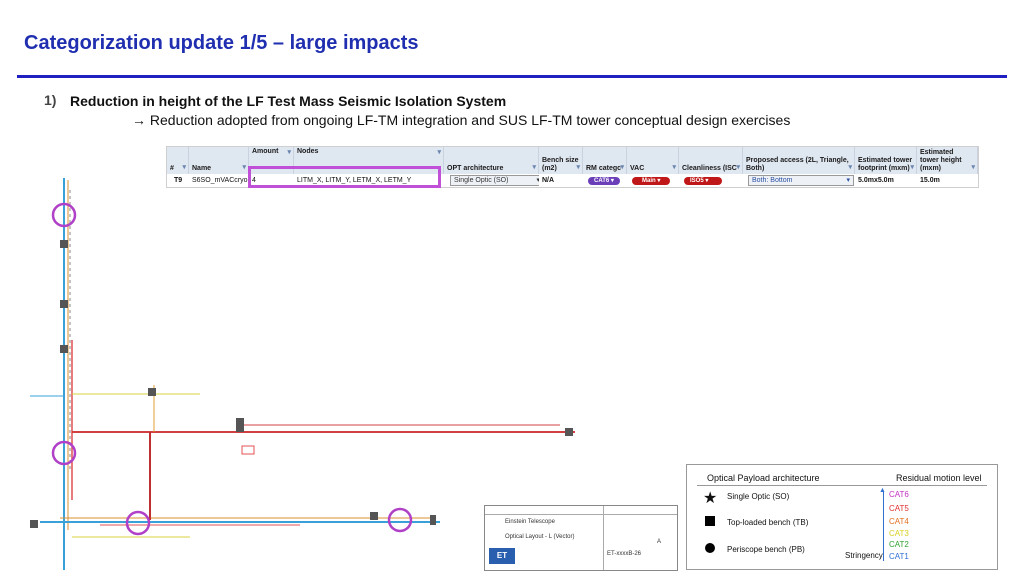 Image resolution: width=1024 pixels, height=576 pixels. What do you see at coordinates (540, 537) in the screenshot?
I see `title-block-drawing: Optical Layout - L (Vector)` at bounding box center [540, 537].